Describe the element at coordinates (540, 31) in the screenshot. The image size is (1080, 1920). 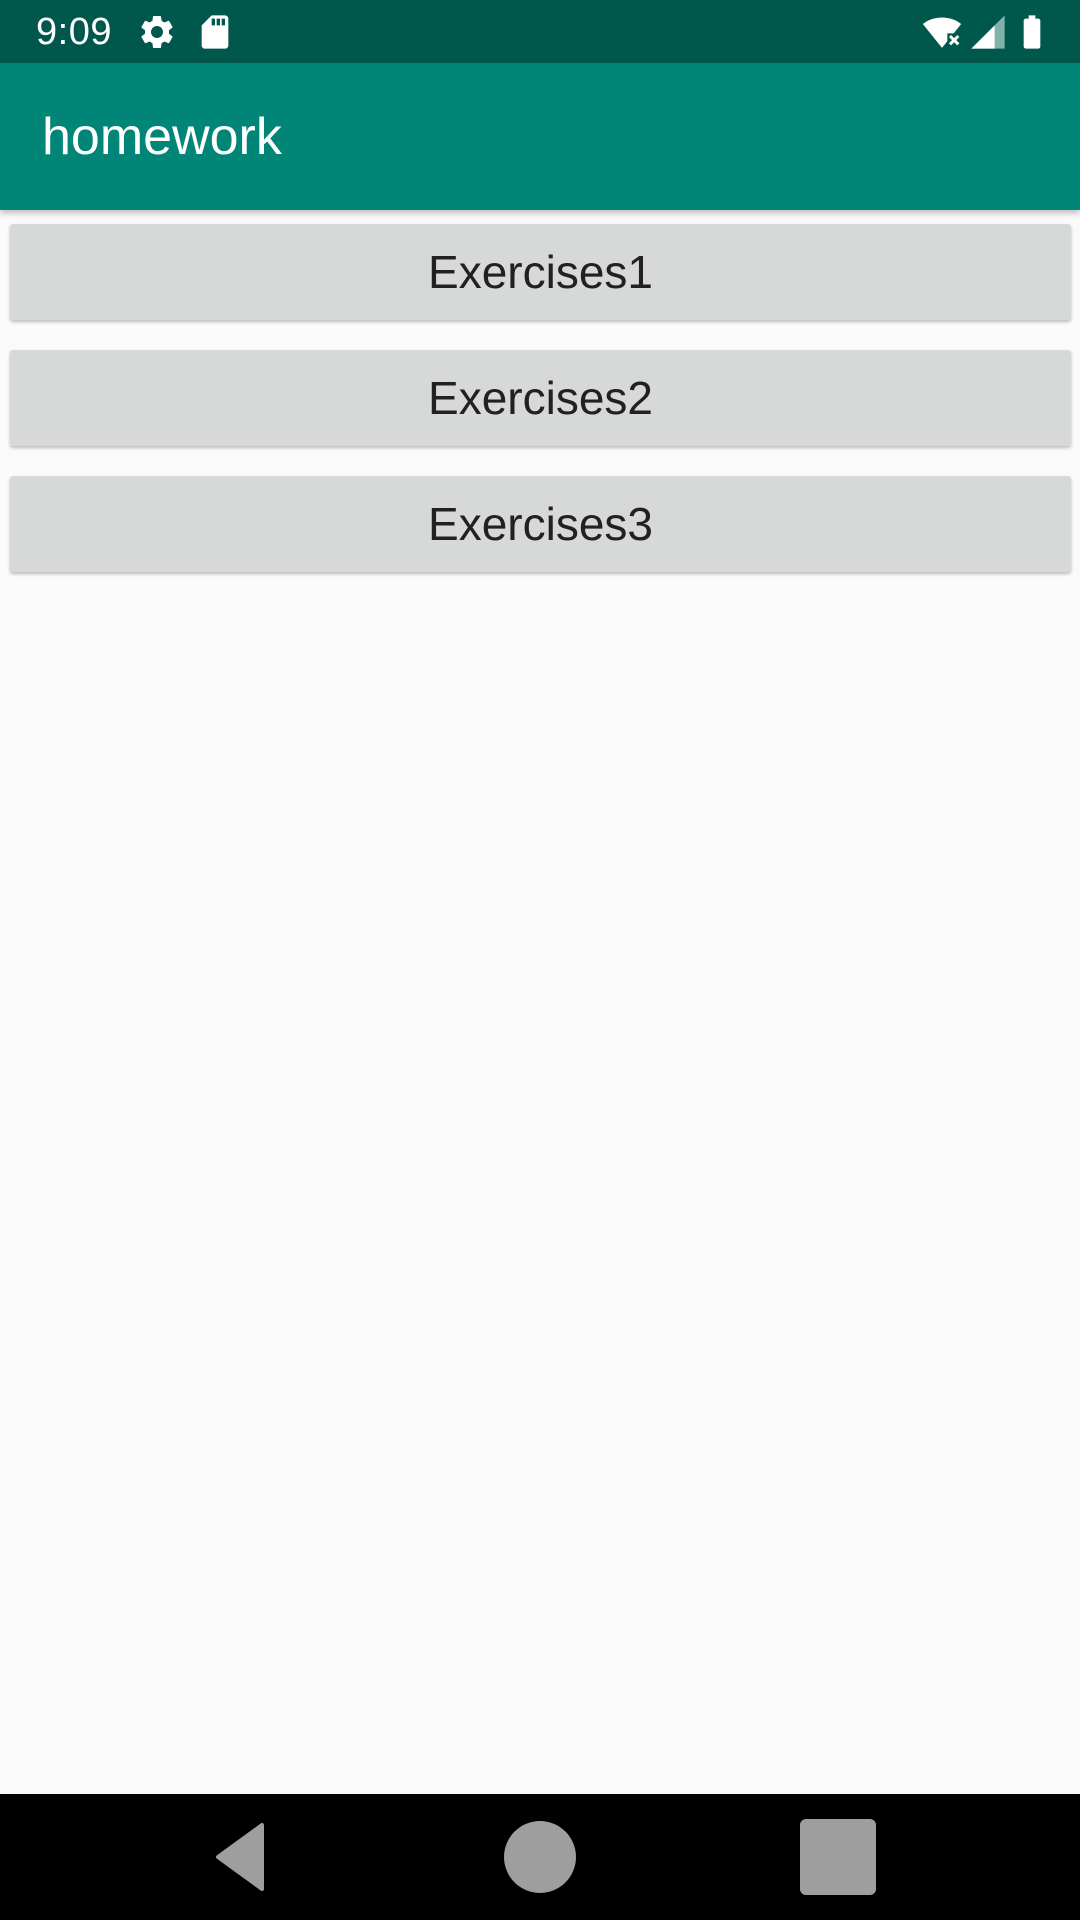
I see `status-bar: 9:09` at that location.